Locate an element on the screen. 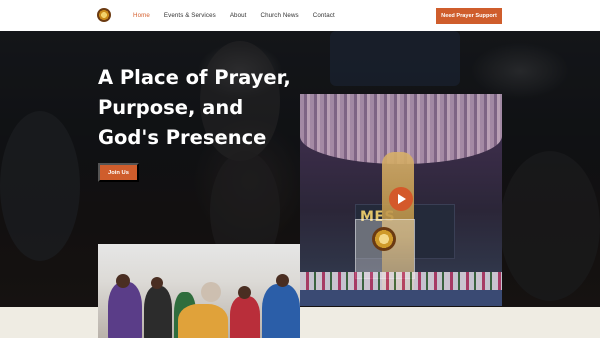 Image resolution: width=600 pixels, height=338 pixels. congregation-photo is located at coordinates (199, 291).